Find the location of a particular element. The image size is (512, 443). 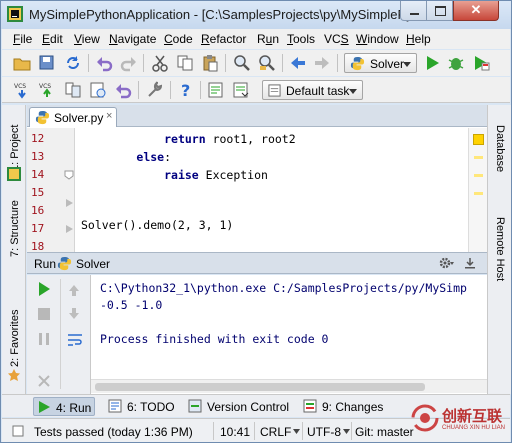

tasks-icon is located at coordinates (216, 90).